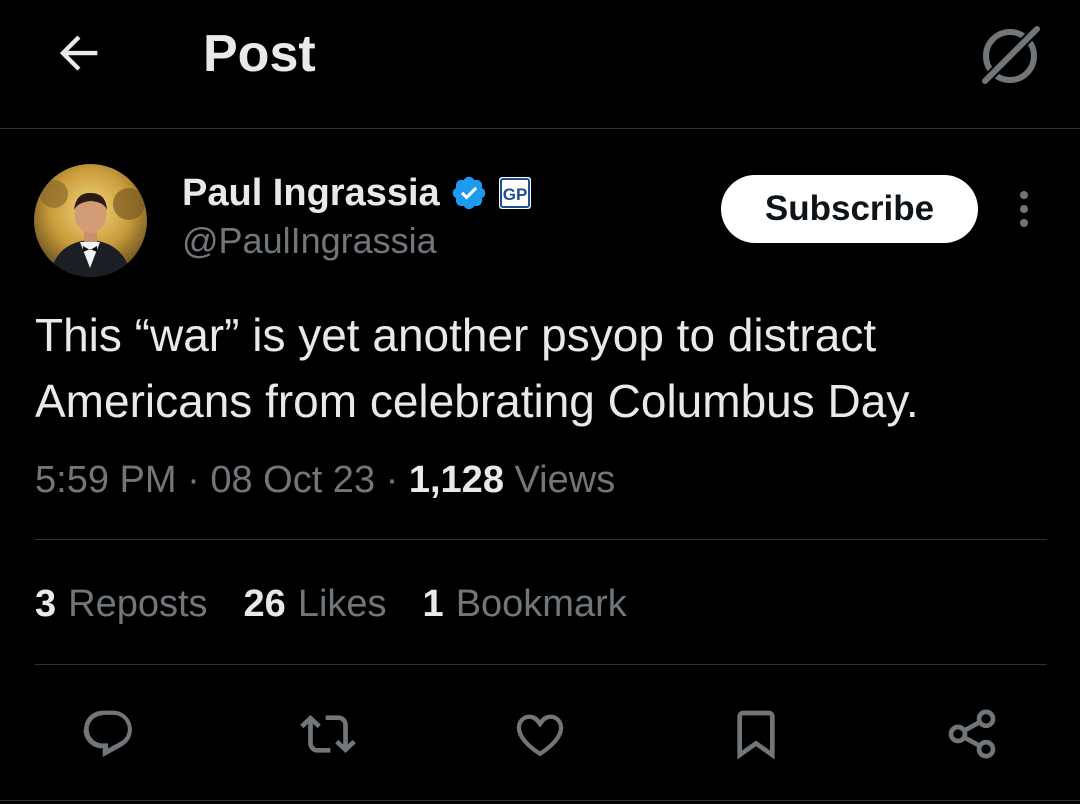  Describe the element at coordinates (477, 401) in the screenshot. I see `post-text-line: Americans from celebrating Columbus Day.` at that location.